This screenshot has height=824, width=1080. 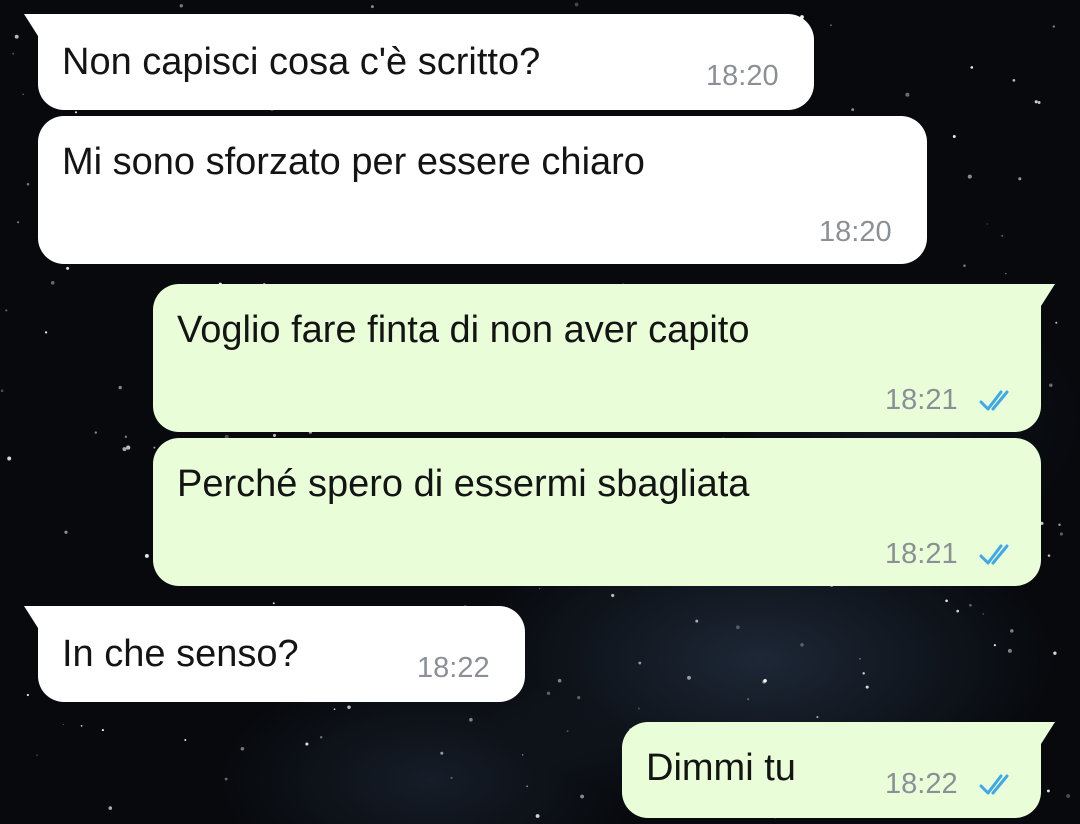 What do you see at coordinates (597, 512) in the screenshot?
I see `outgoing-message-bubble: Perché spero di essermi sbagliata 18:21` at bounding box center [597, 512].